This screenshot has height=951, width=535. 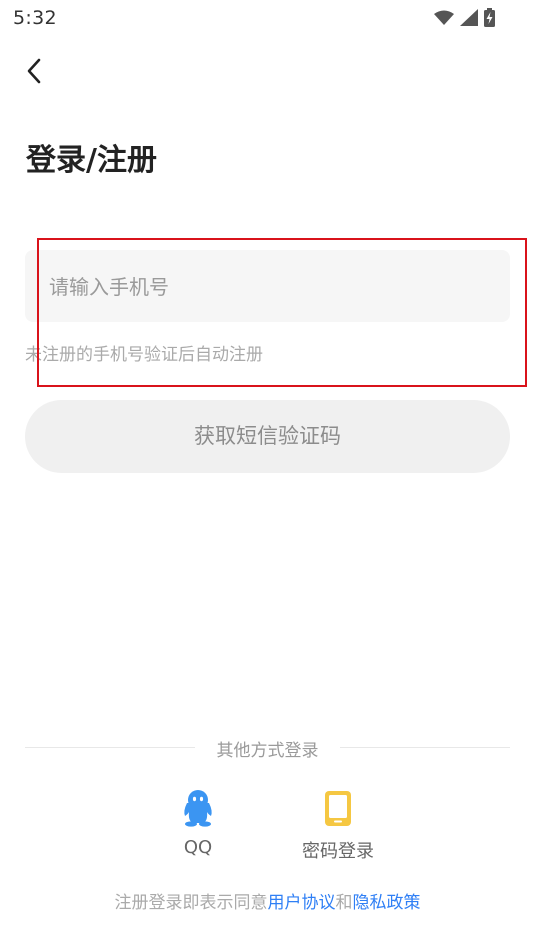 I want to click on get-sms-code-button: 获取短信验证码, so click(x=267, y=436).